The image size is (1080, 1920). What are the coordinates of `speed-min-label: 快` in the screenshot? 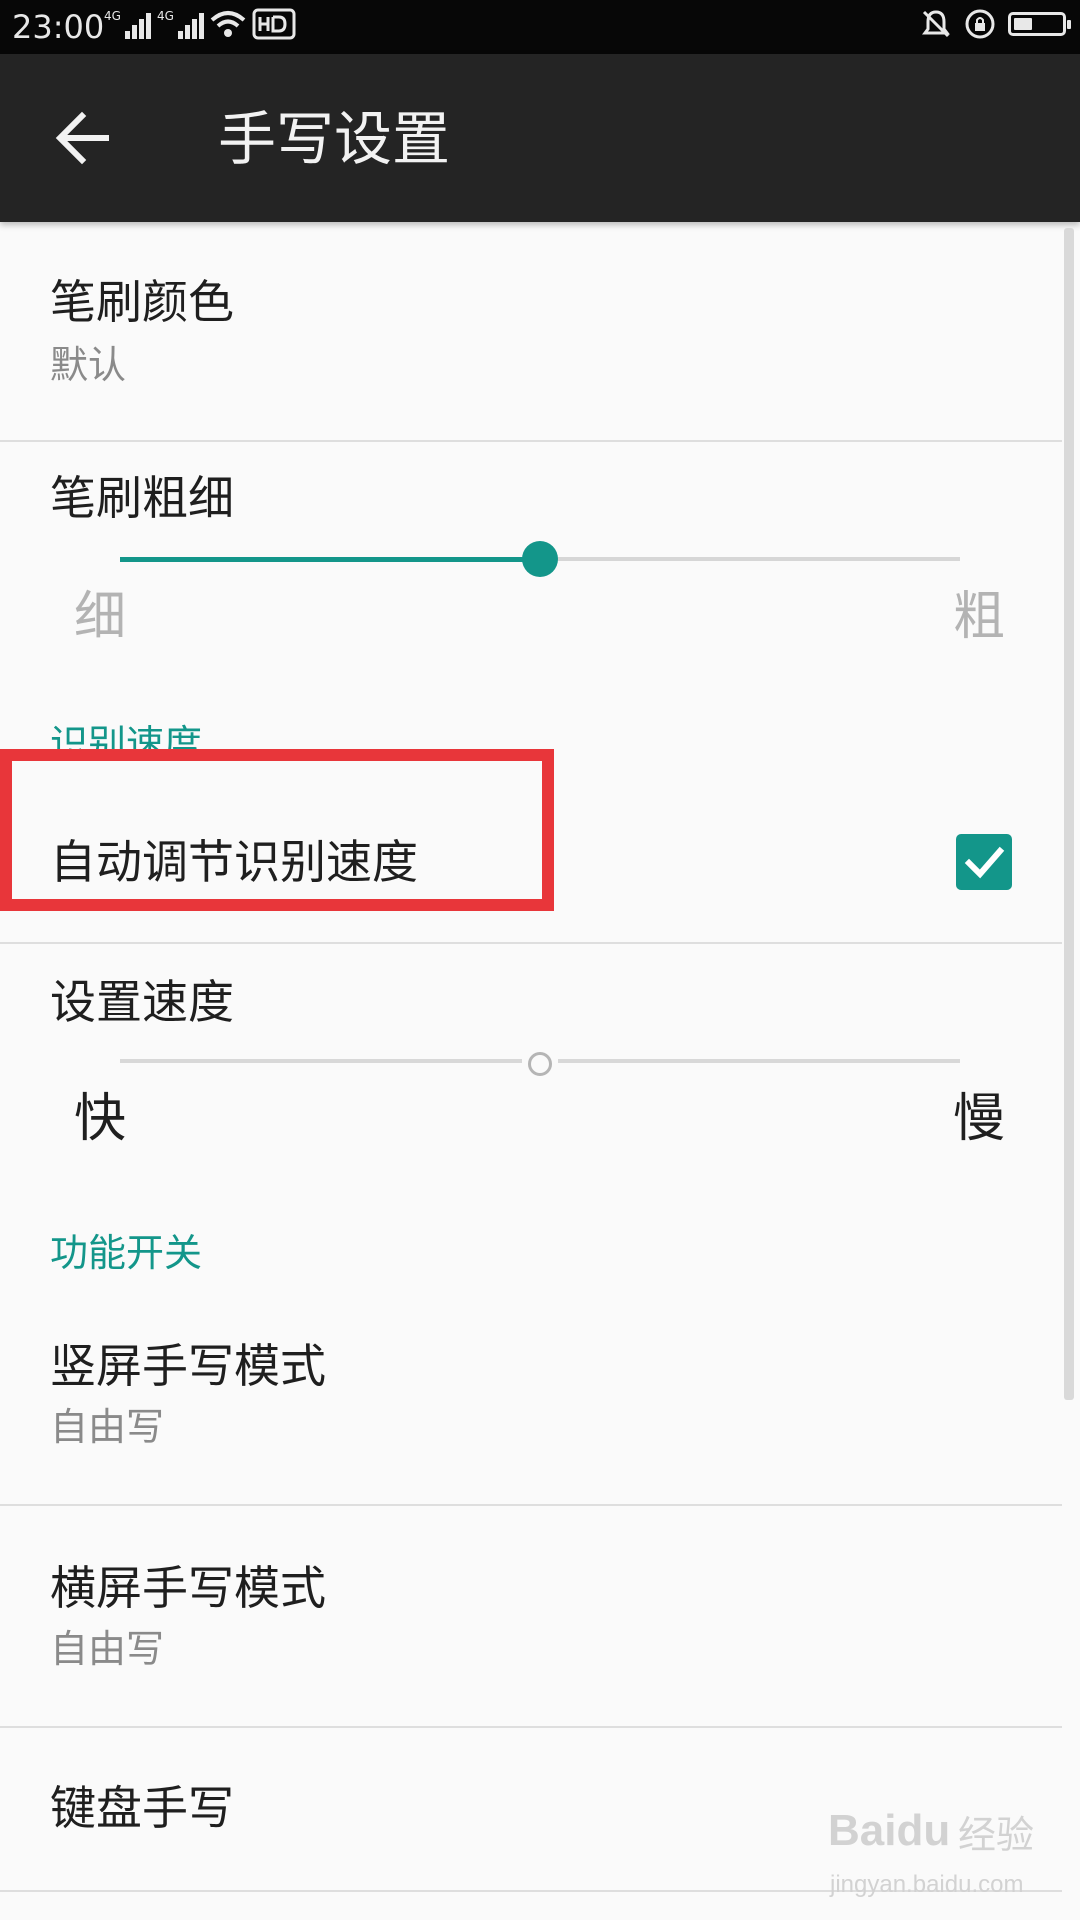 It's located at (100, 1119).